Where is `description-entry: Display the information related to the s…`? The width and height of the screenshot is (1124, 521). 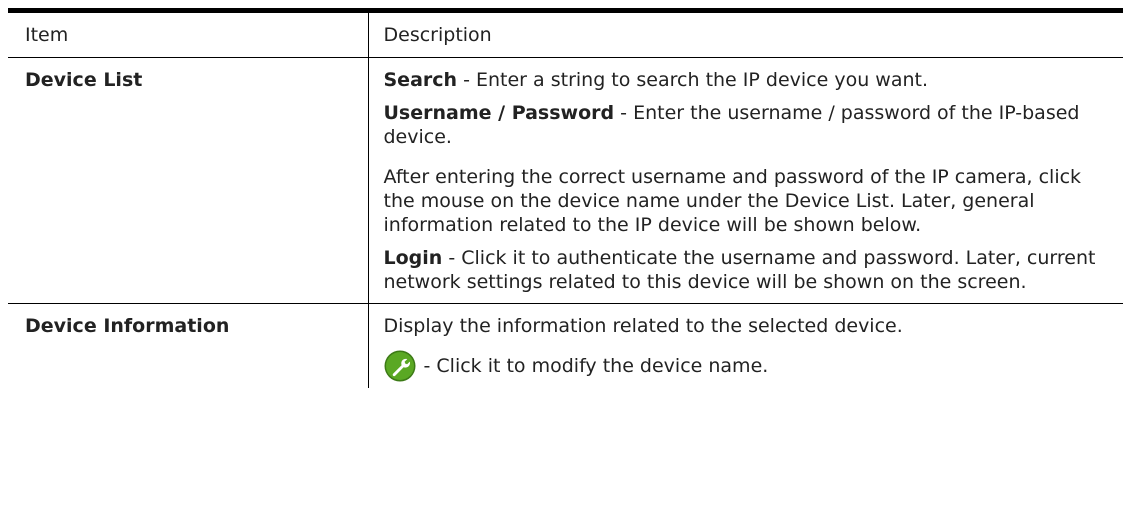
description-entry: Display the information related to the s… is located at coordinates (746, 321).